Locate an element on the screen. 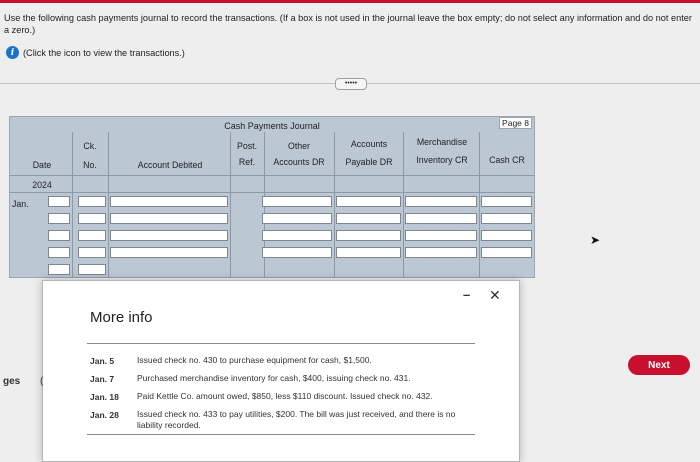  page-number: Page 8 is located at coordinates (515, 123).